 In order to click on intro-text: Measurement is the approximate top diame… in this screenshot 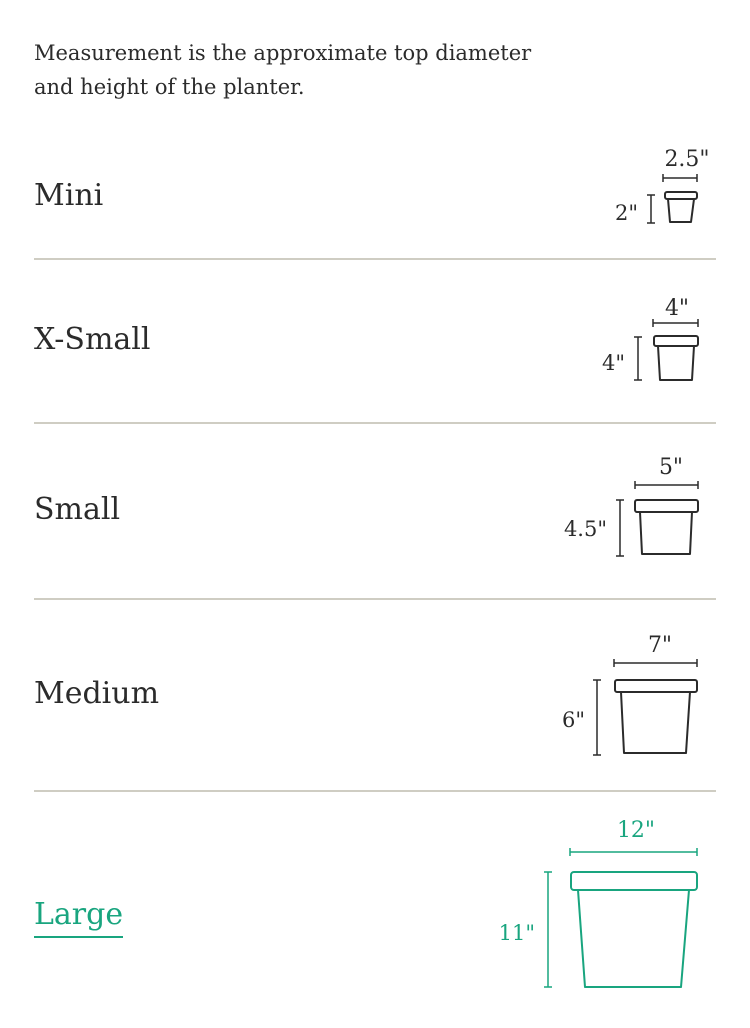, I will do `click(283, 70)`.